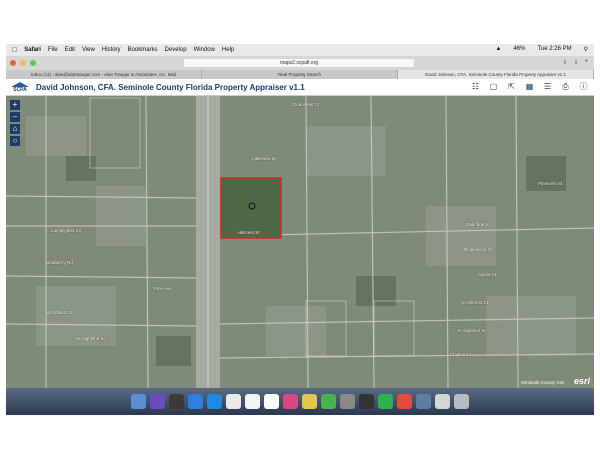 This screenshot has width=600, height=463. What do you see at coordinates (138, 401) in the screenshot?
I see `finder-icon` at bounding box center [138, 401].